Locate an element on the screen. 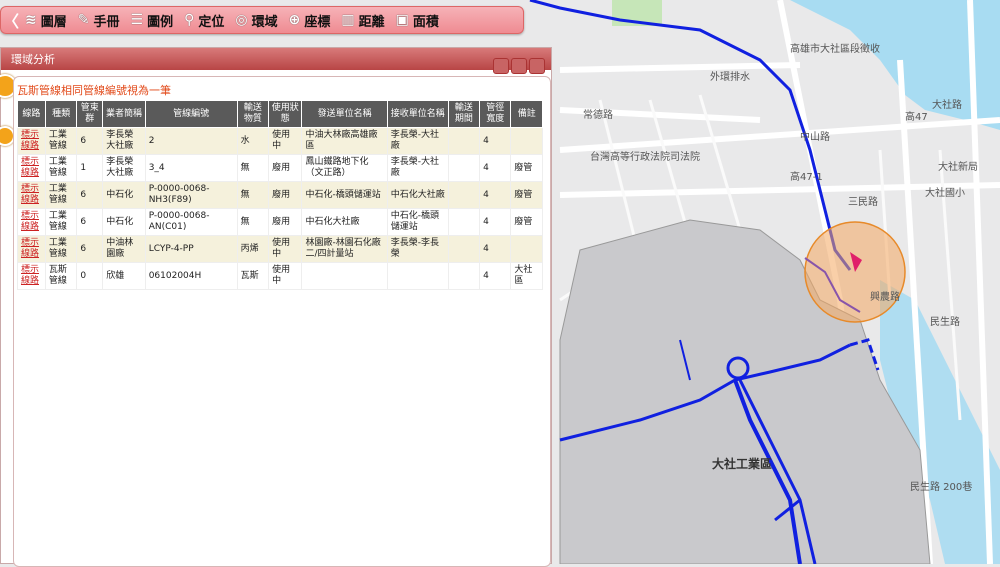  manual-label: 手冊 is located at coordinates (106, 22).